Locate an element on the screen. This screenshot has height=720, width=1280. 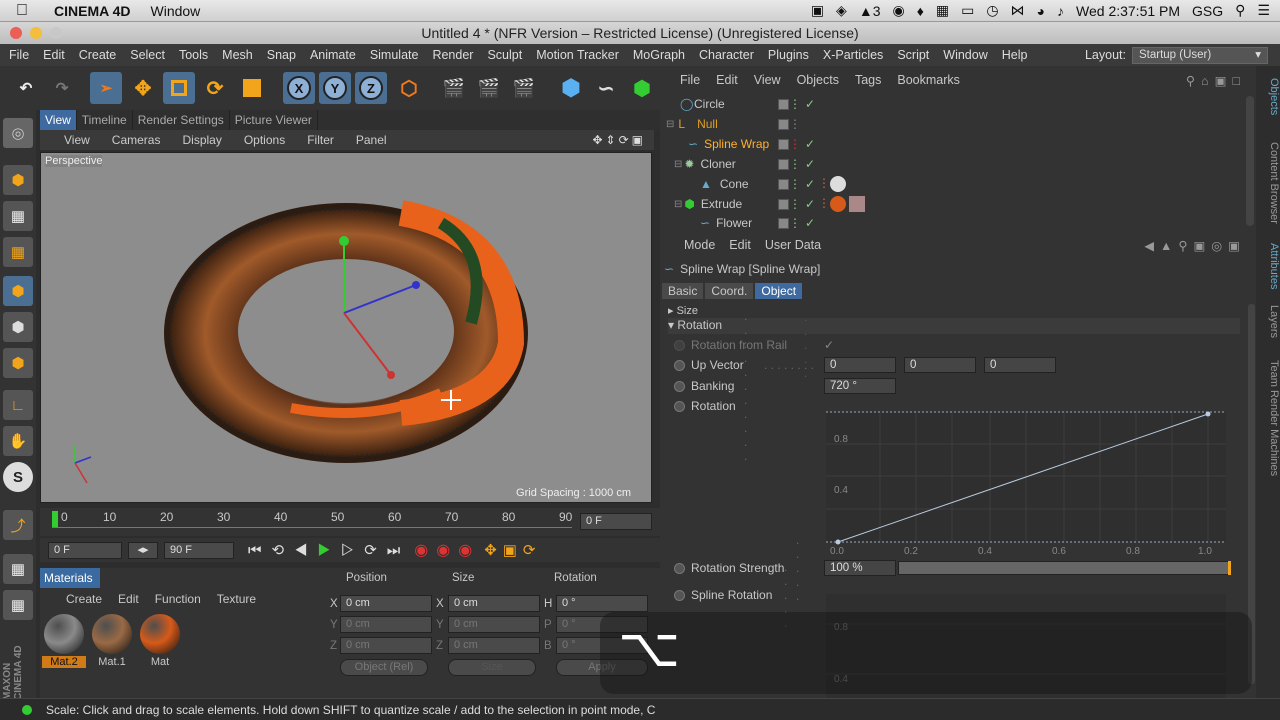
clock: Wed 2:37:51 PM is located at coordinates (1128, 11).